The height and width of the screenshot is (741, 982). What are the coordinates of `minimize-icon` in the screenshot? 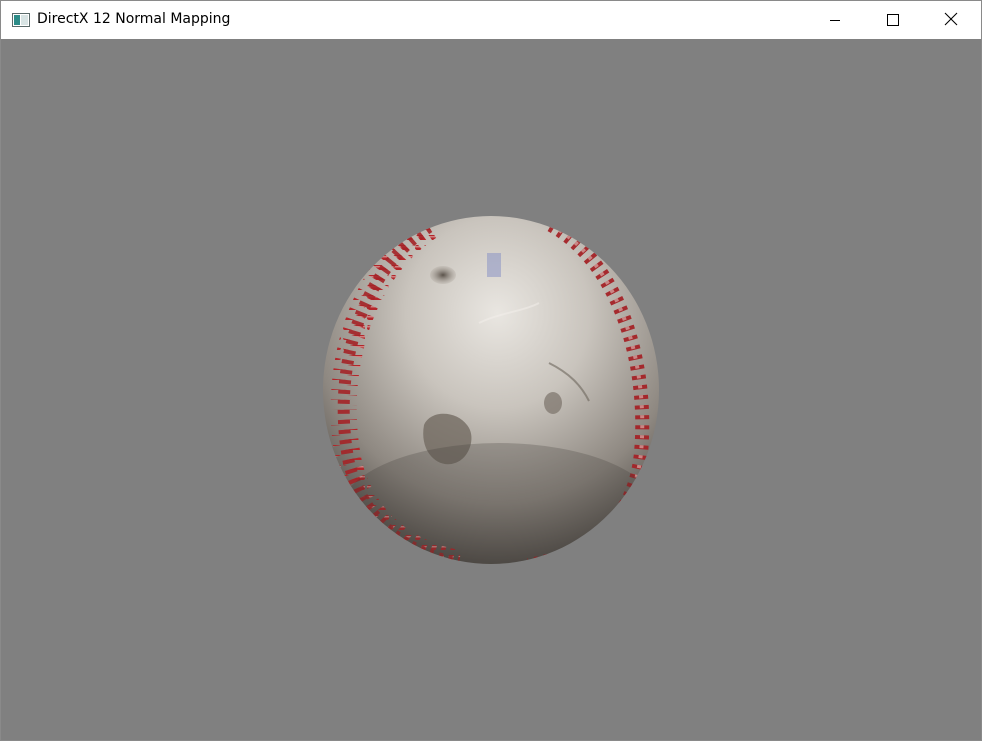 It's located at (835, 20).